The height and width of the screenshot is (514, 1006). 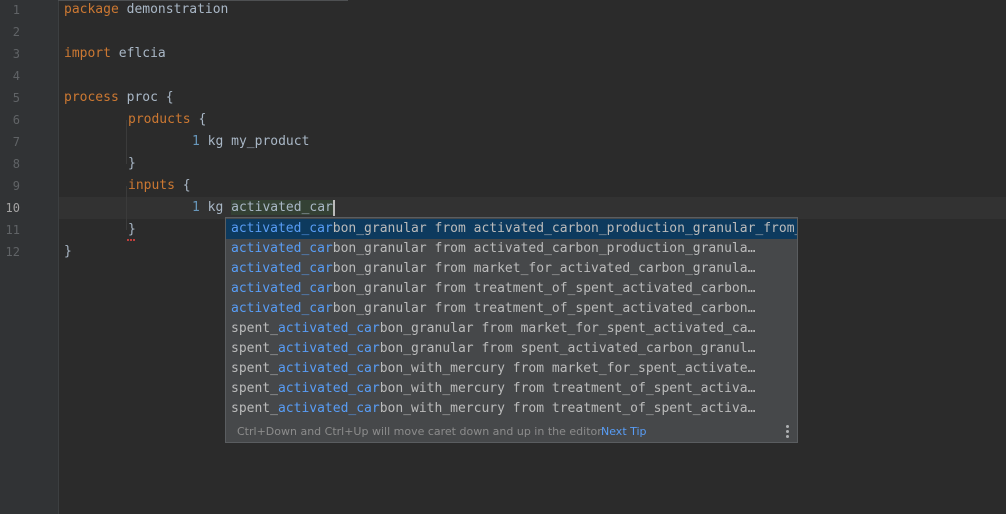 I want to click on code-line-6: products {, so click(x=167, y=120).